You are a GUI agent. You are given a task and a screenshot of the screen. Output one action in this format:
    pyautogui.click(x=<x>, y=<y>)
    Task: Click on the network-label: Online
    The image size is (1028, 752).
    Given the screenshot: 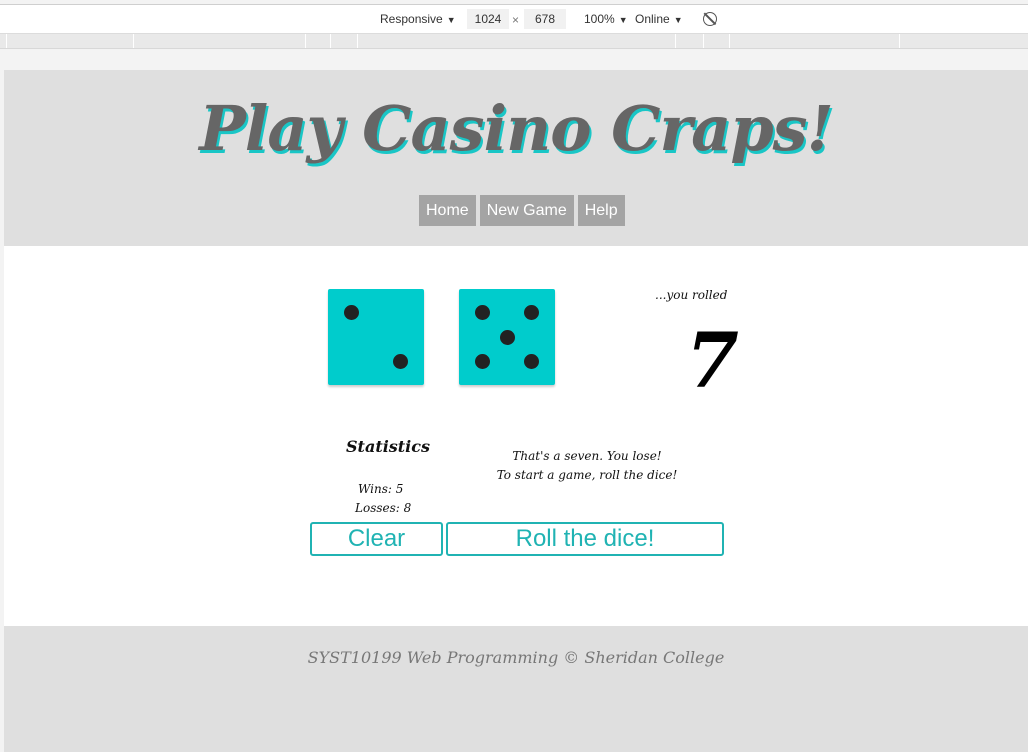 What is the action you would take?
    pyautogui.click(x=652, y=19)
    